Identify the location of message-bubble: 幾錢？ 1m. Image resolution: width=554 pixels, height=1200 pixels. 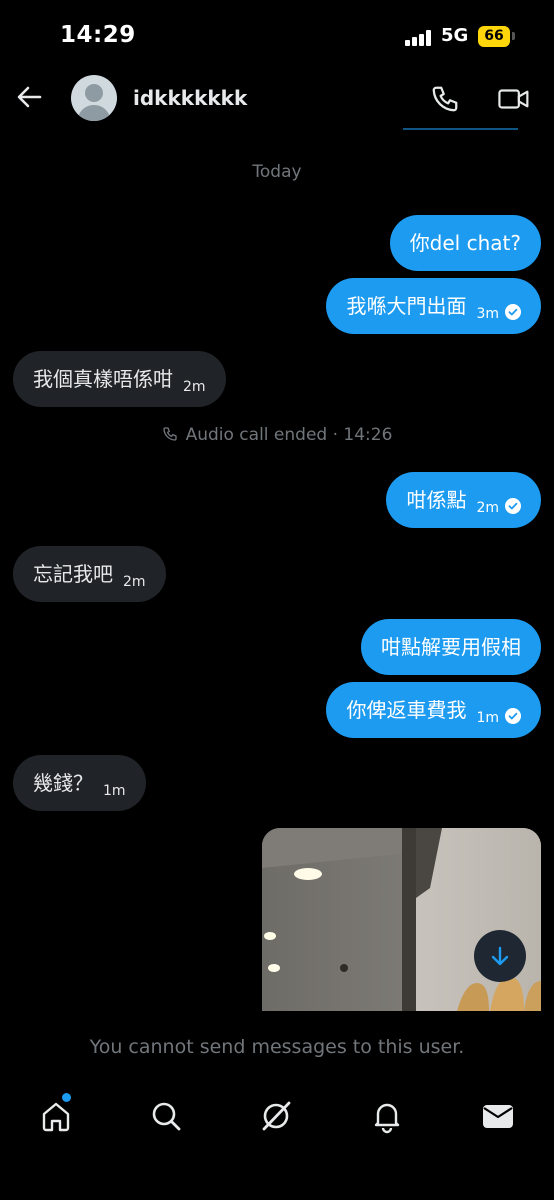
(79, 783).